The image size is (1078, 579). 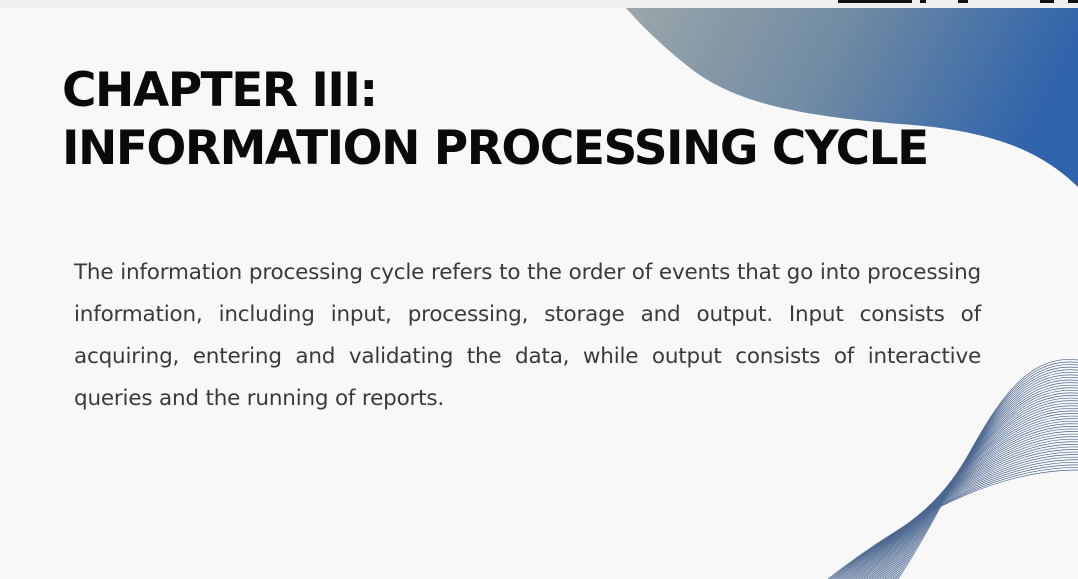 What do you see at coordinates (495, 148) in the screenshot?
I see `title-line-2: INFORMATION PROCESSING CYCLE` at bounding box center [495, 148].